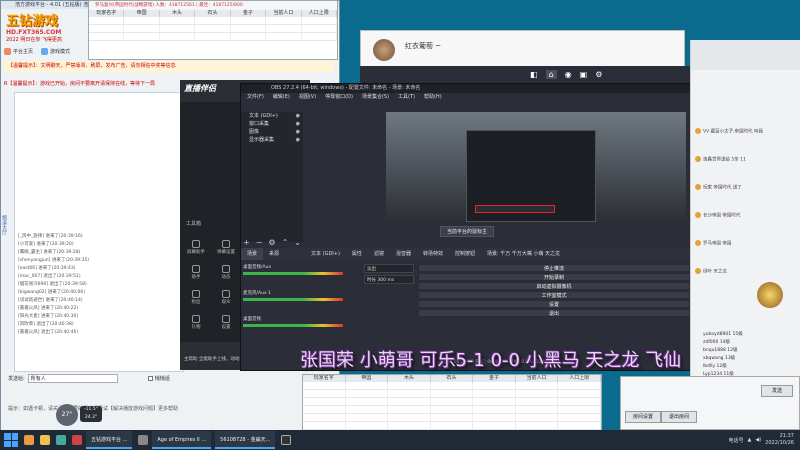 The width and height of the screenshot is (800, 450). I want to click on clock: 21:37 2022/10/26, so click(779, 440).